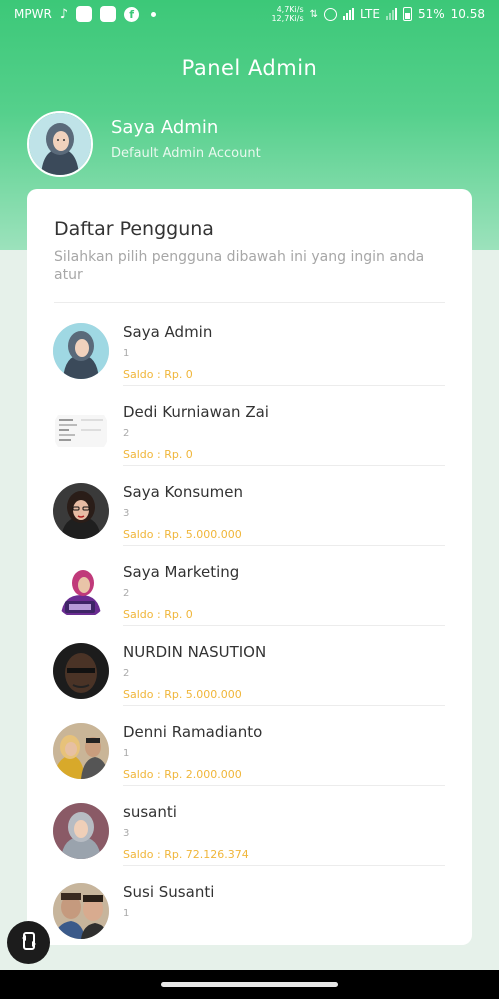 The width and height of the screenshot is (499, 999). I want to click on user-name: NURDIN NASUTION, so click(195, 652).